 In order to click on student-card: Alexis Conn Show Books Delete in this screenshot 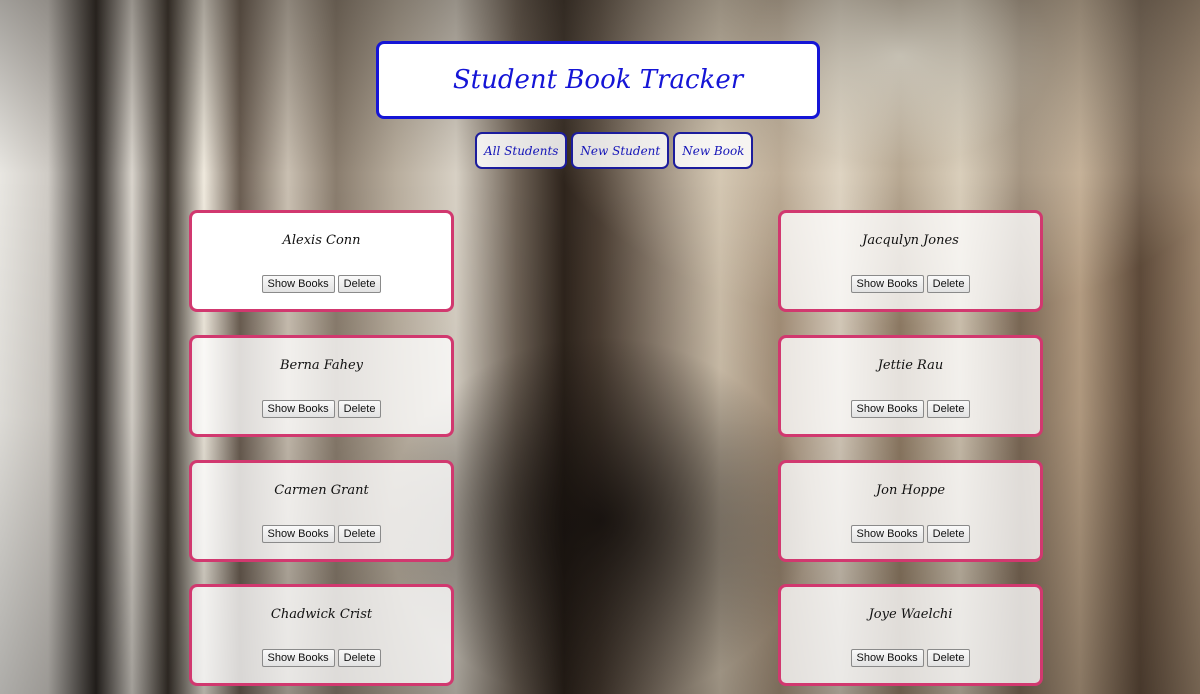, I will do `click(321, 261)`.